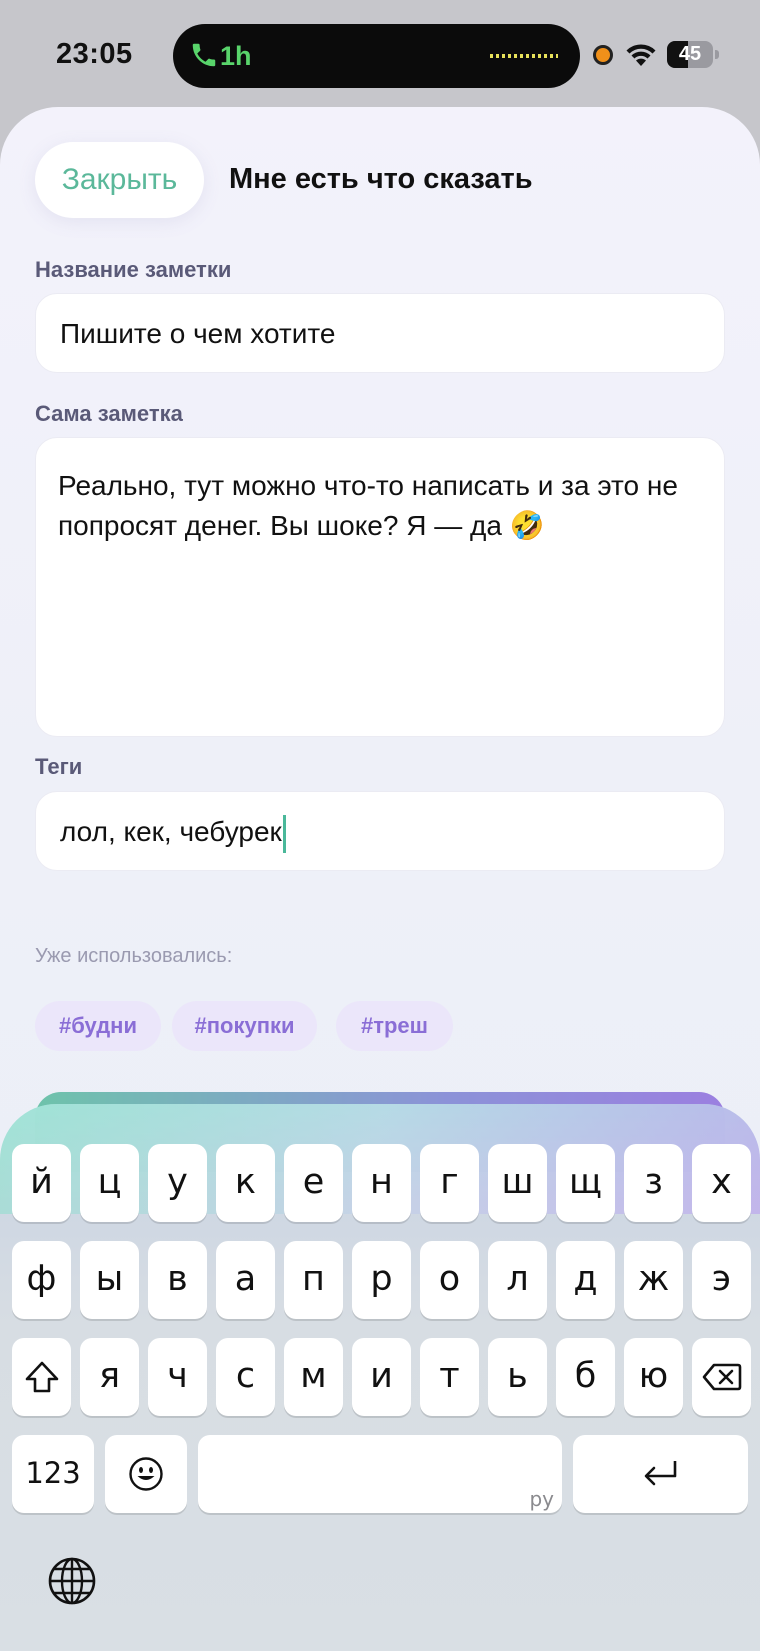 This screenshot has height=1651, width=760. Describe the element at coordinates (690, 54) in the screenshot. I see `battery-percent: 45` at that location.